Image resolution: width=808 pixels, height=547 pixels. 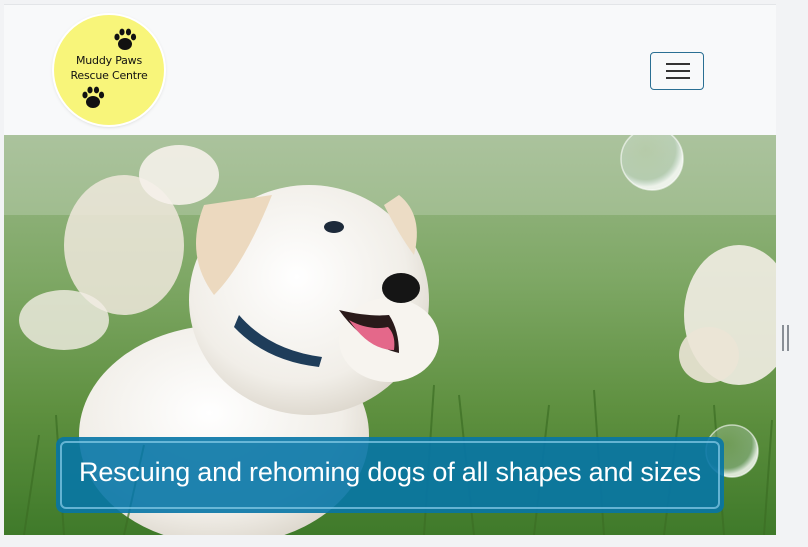 I want to click on logo-line-1: Muddy Paws, so click(x=109, y=60).